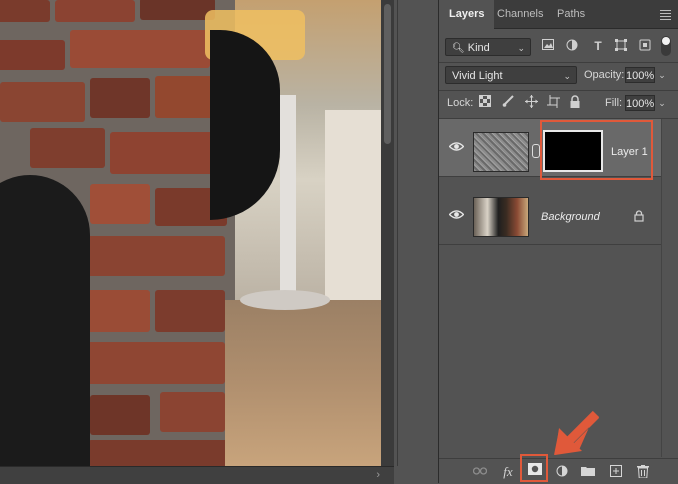 The image size is (678, 484). Describe the element at coordinates (511, 75) in the screenshot. I see `blend-mode-dropdown: Vivid Light ⌄` at that location.